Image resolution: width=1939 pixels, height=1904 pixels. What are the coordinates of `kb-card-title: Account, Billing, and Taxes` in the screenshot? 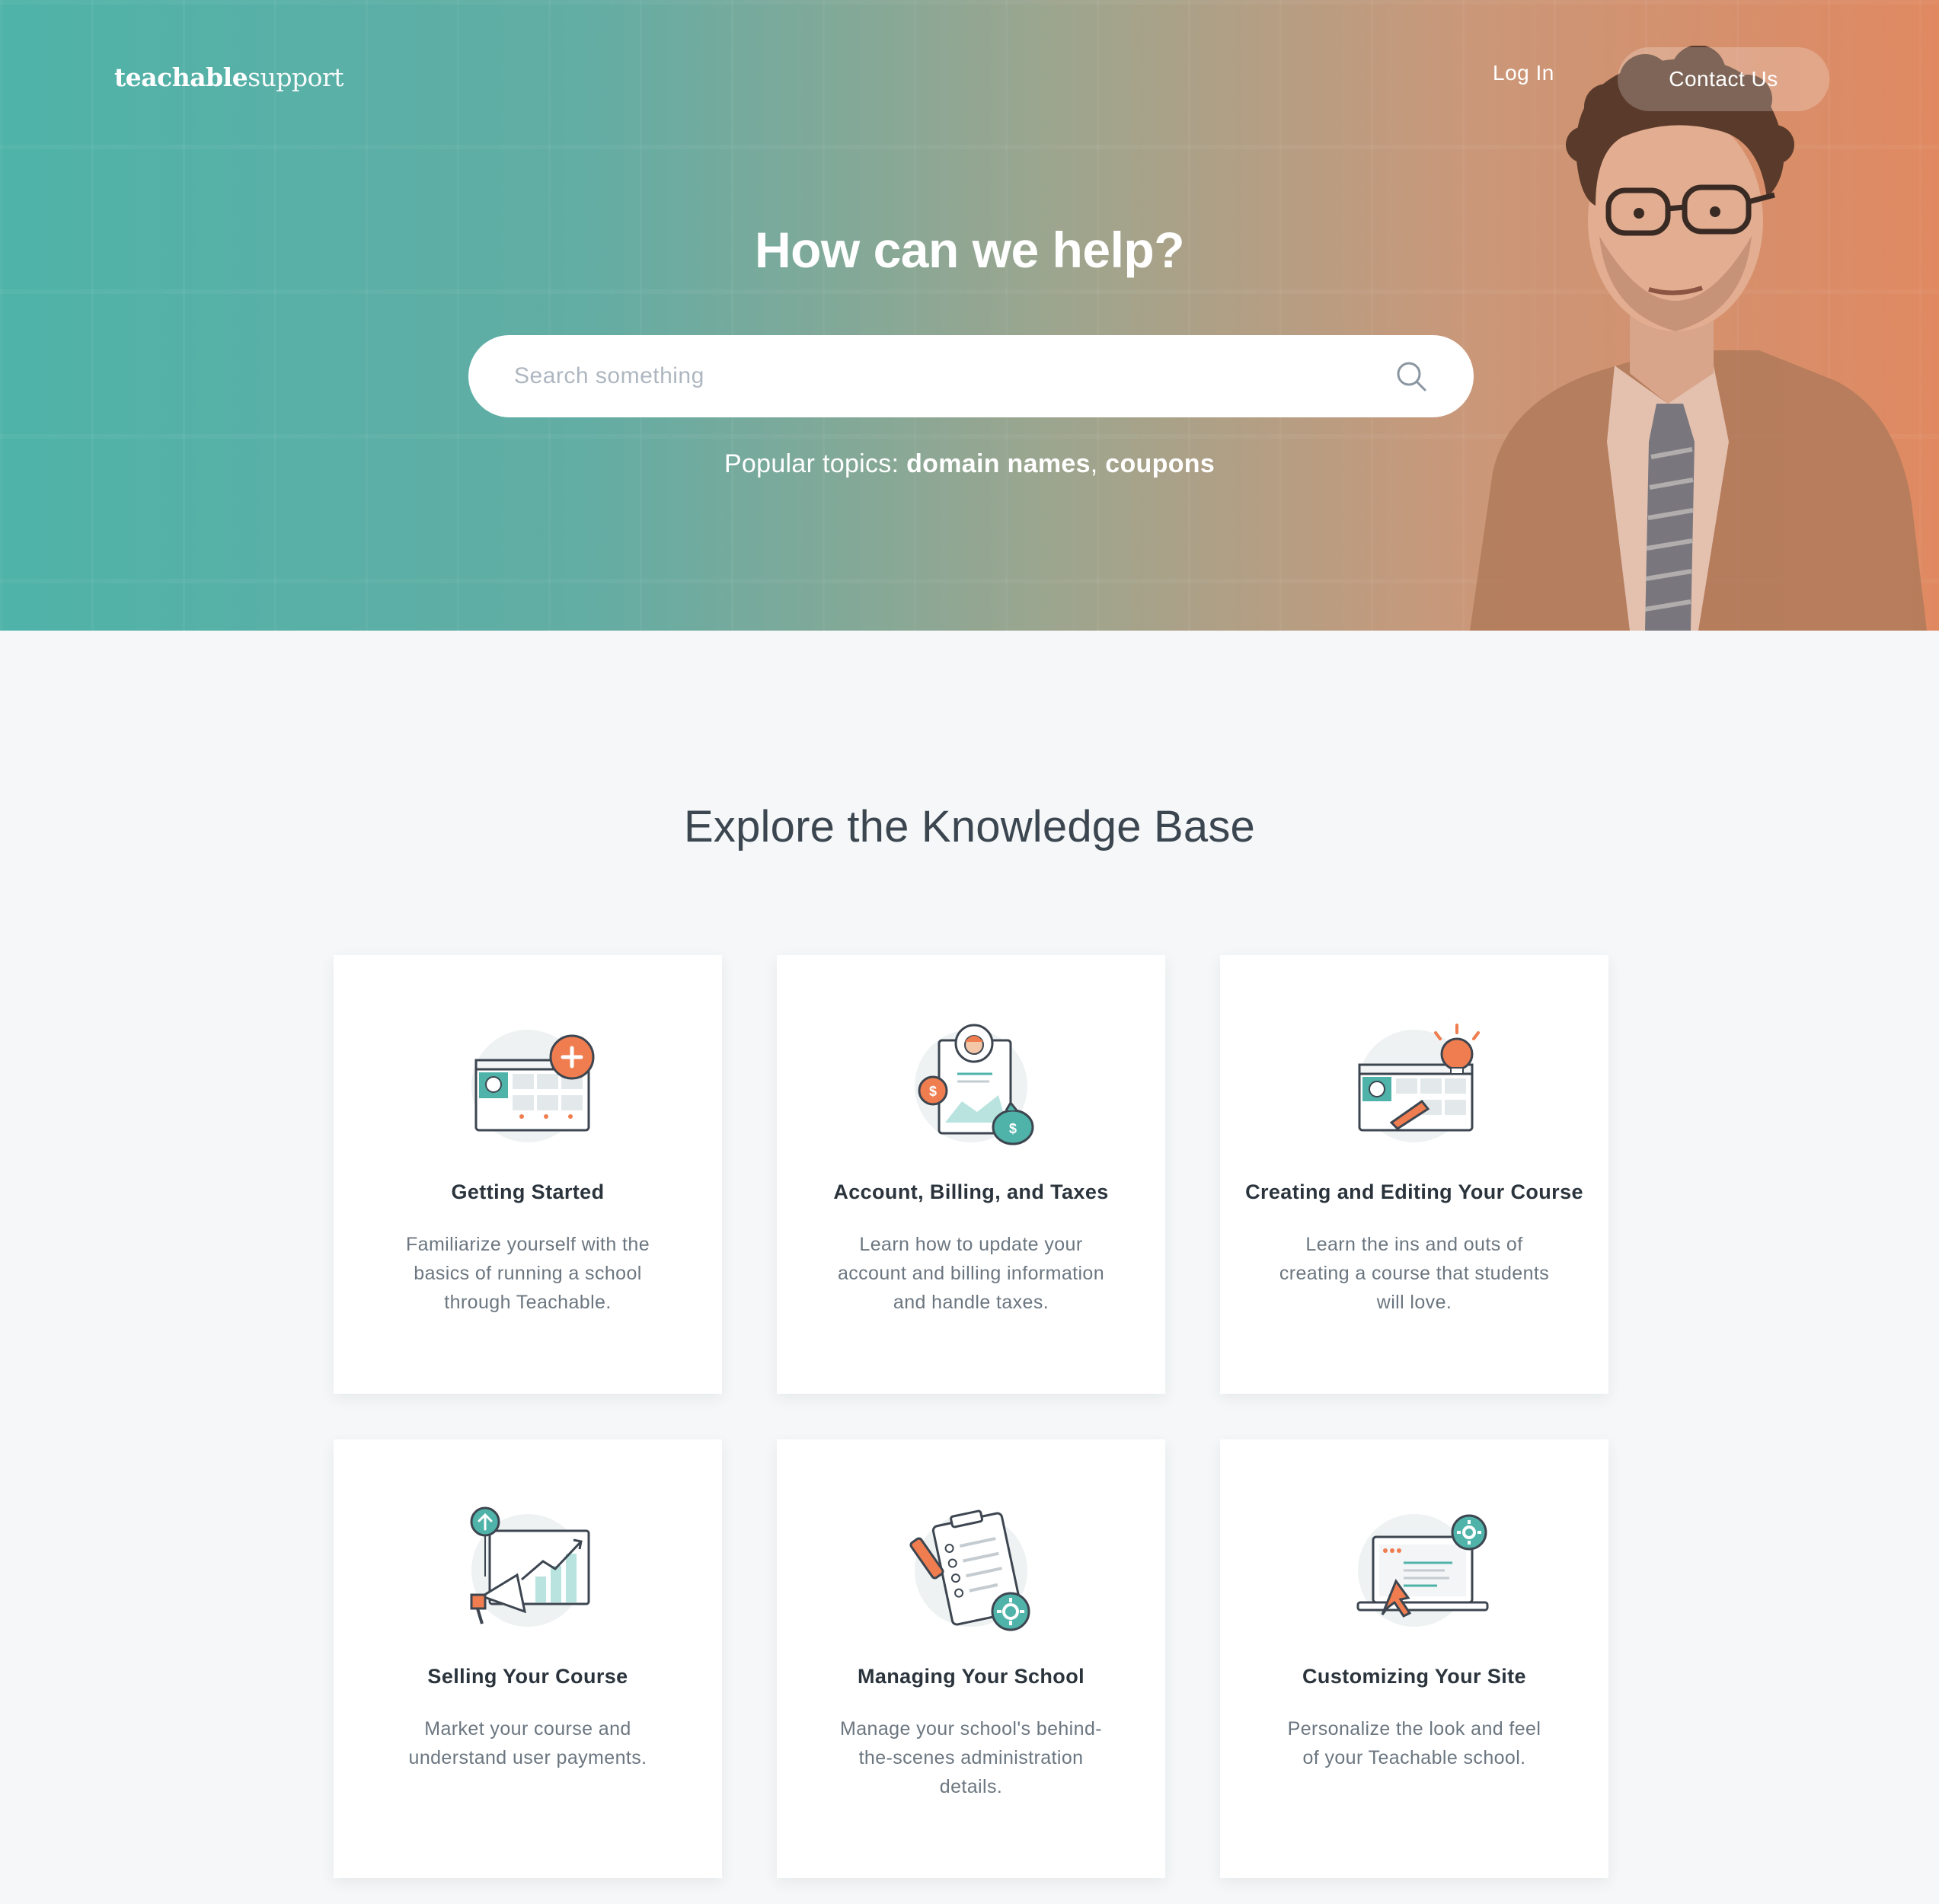 It's located at (971, 1192).